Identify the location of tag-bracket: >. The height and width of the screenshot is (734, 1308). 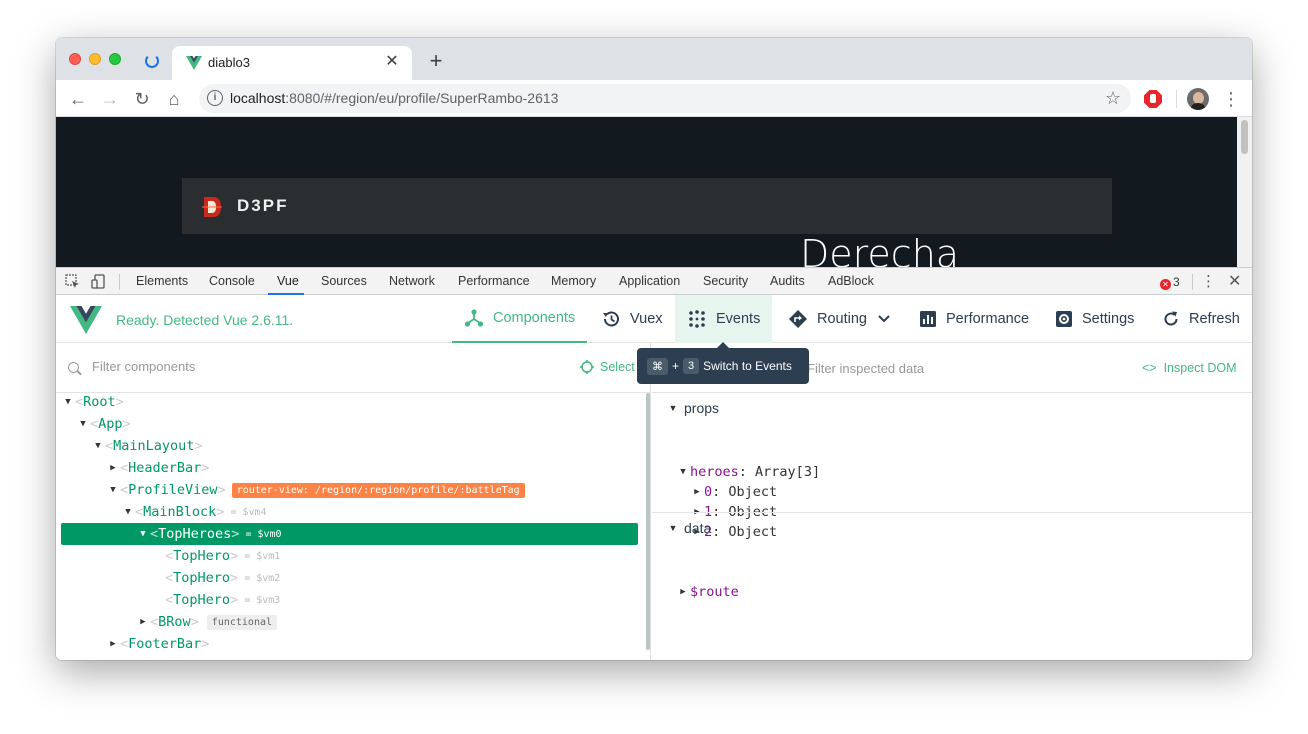
(221, 490).